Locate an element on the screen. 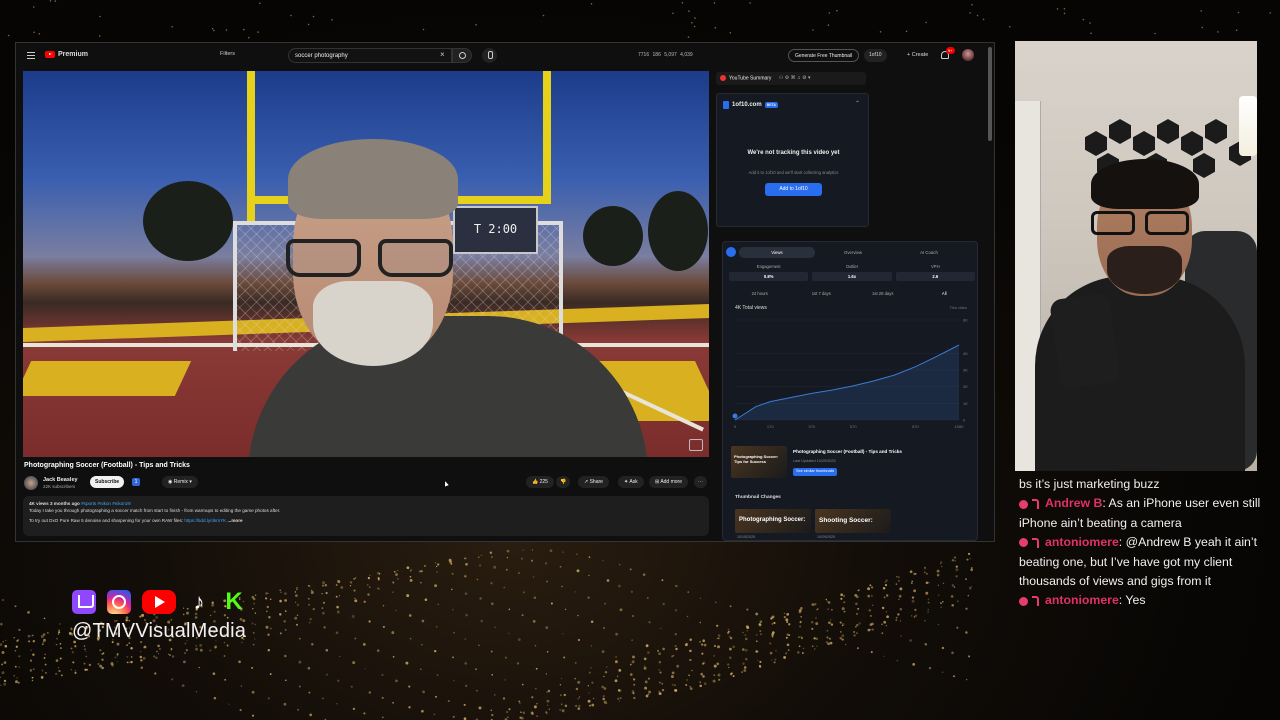  ask-label: Ask is located at coordinates (633, 482).